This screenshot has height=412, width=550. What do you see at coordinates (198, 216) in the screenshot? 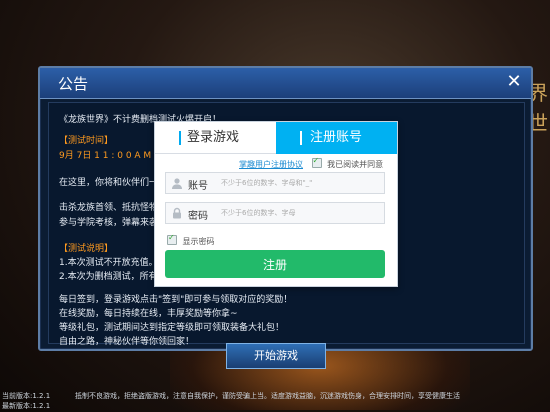
I see `password-label: 密码` at bounding box center [198, 216].